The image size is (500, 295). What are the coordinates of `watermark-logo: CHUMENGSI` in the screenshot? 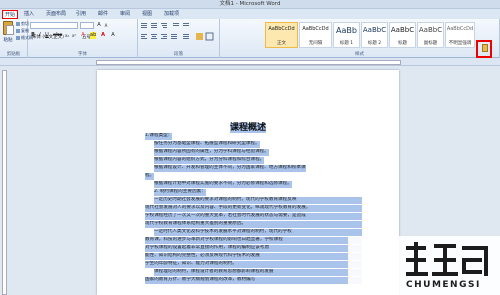 It's located at (424, 265).